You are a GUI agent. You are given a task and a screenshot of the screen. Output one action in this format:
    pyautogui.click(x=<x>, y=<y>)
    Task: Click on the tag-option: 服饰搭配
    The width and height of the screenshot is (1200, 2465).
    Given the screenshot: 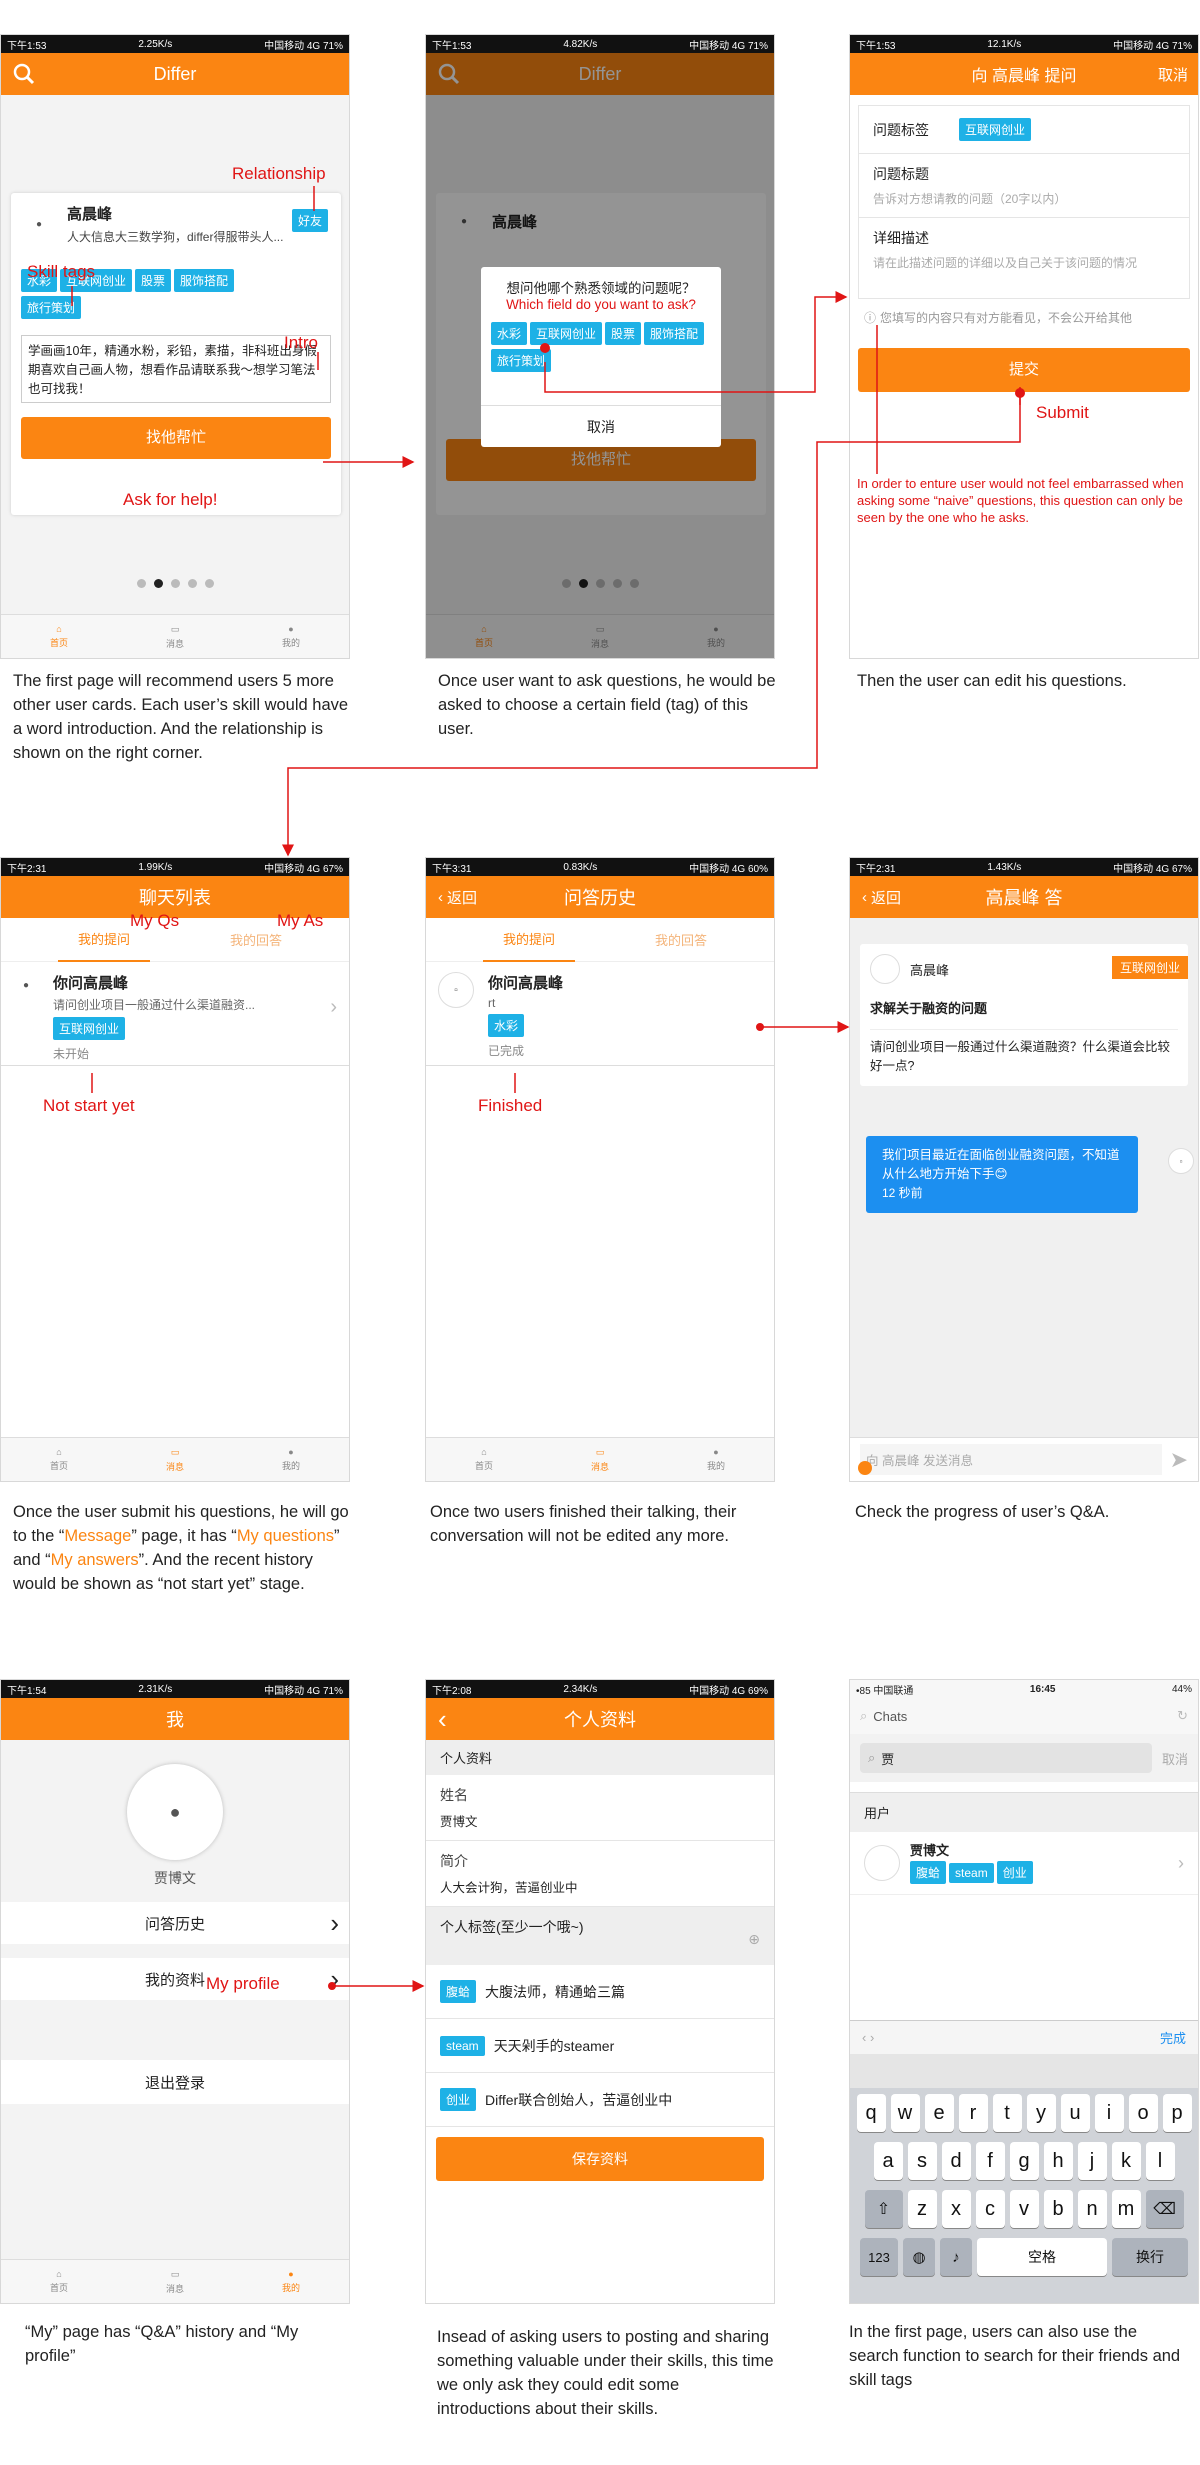 What is the action you would take?
    pyautogui.click(x=674, y=333)
    